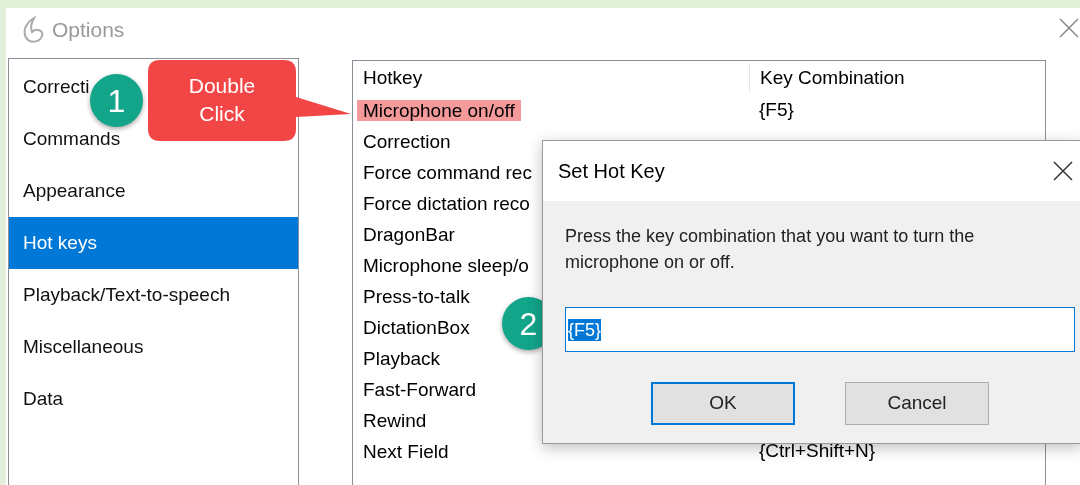 This screenshot has height=485, width=1080. Describe the element at coordinates (416, 327) in the screenshot. I see `hotkey-cell: DictationBox` at that location.